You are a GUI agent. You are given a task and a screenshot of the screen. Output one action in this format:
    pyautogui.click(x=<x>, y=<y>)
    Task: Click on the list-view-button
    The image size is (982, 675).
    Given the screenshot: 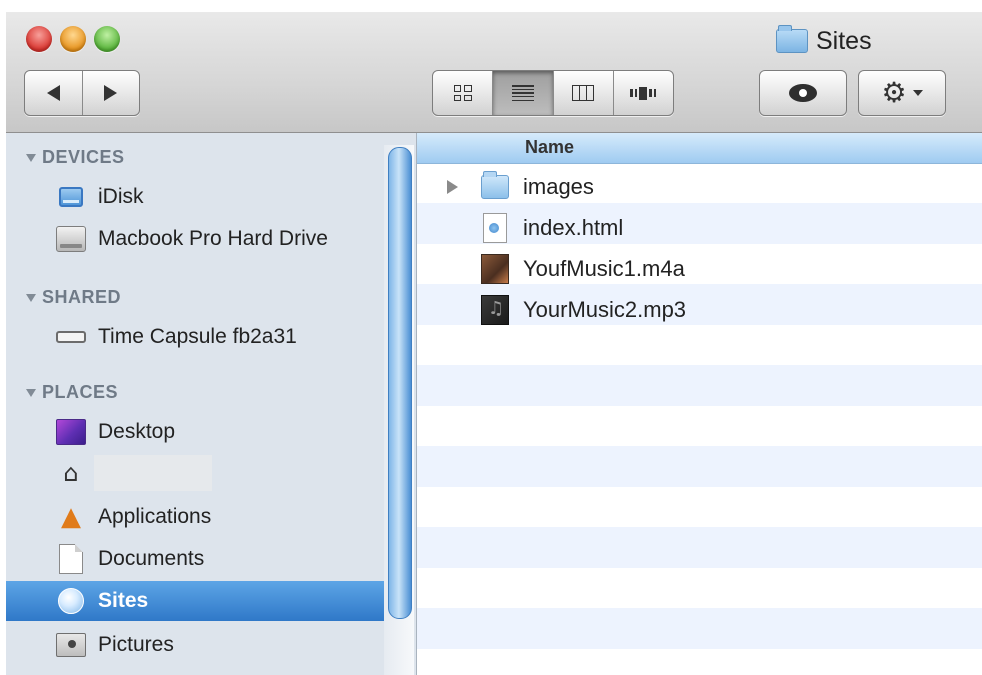 What is the action you would take?
    pyautogui.click(x=522, y=93)
    